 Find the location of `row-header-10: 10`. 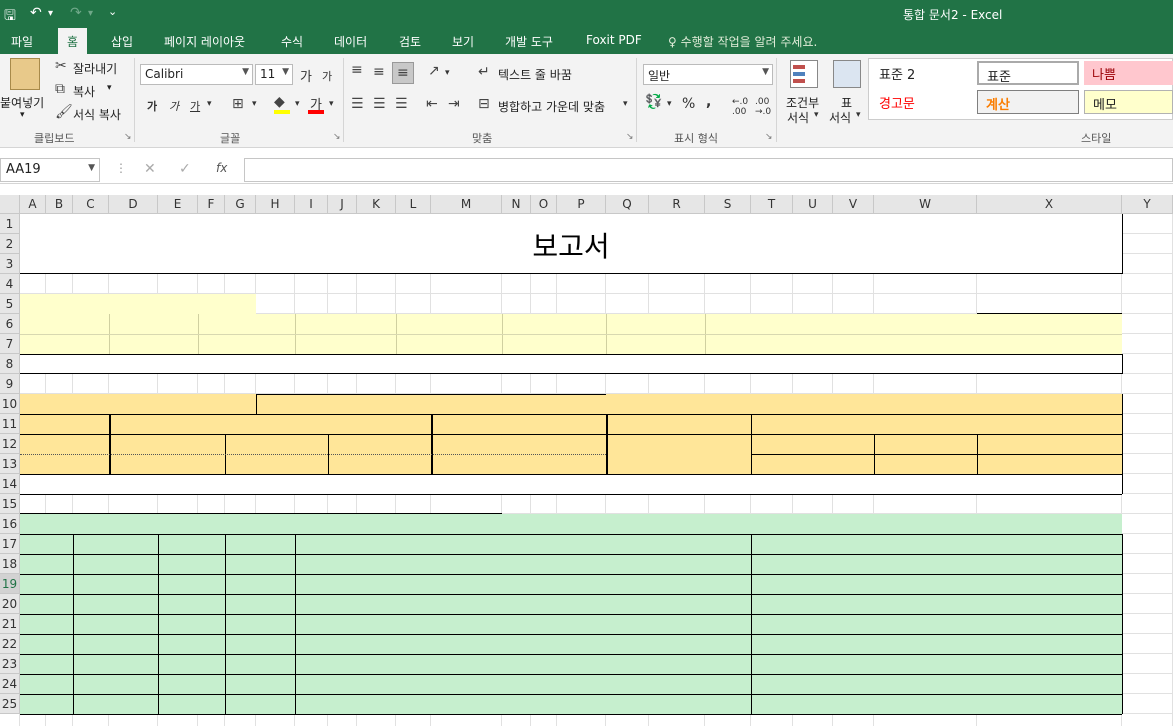

row-header-10: 10 is located at coordinates (10, 404).